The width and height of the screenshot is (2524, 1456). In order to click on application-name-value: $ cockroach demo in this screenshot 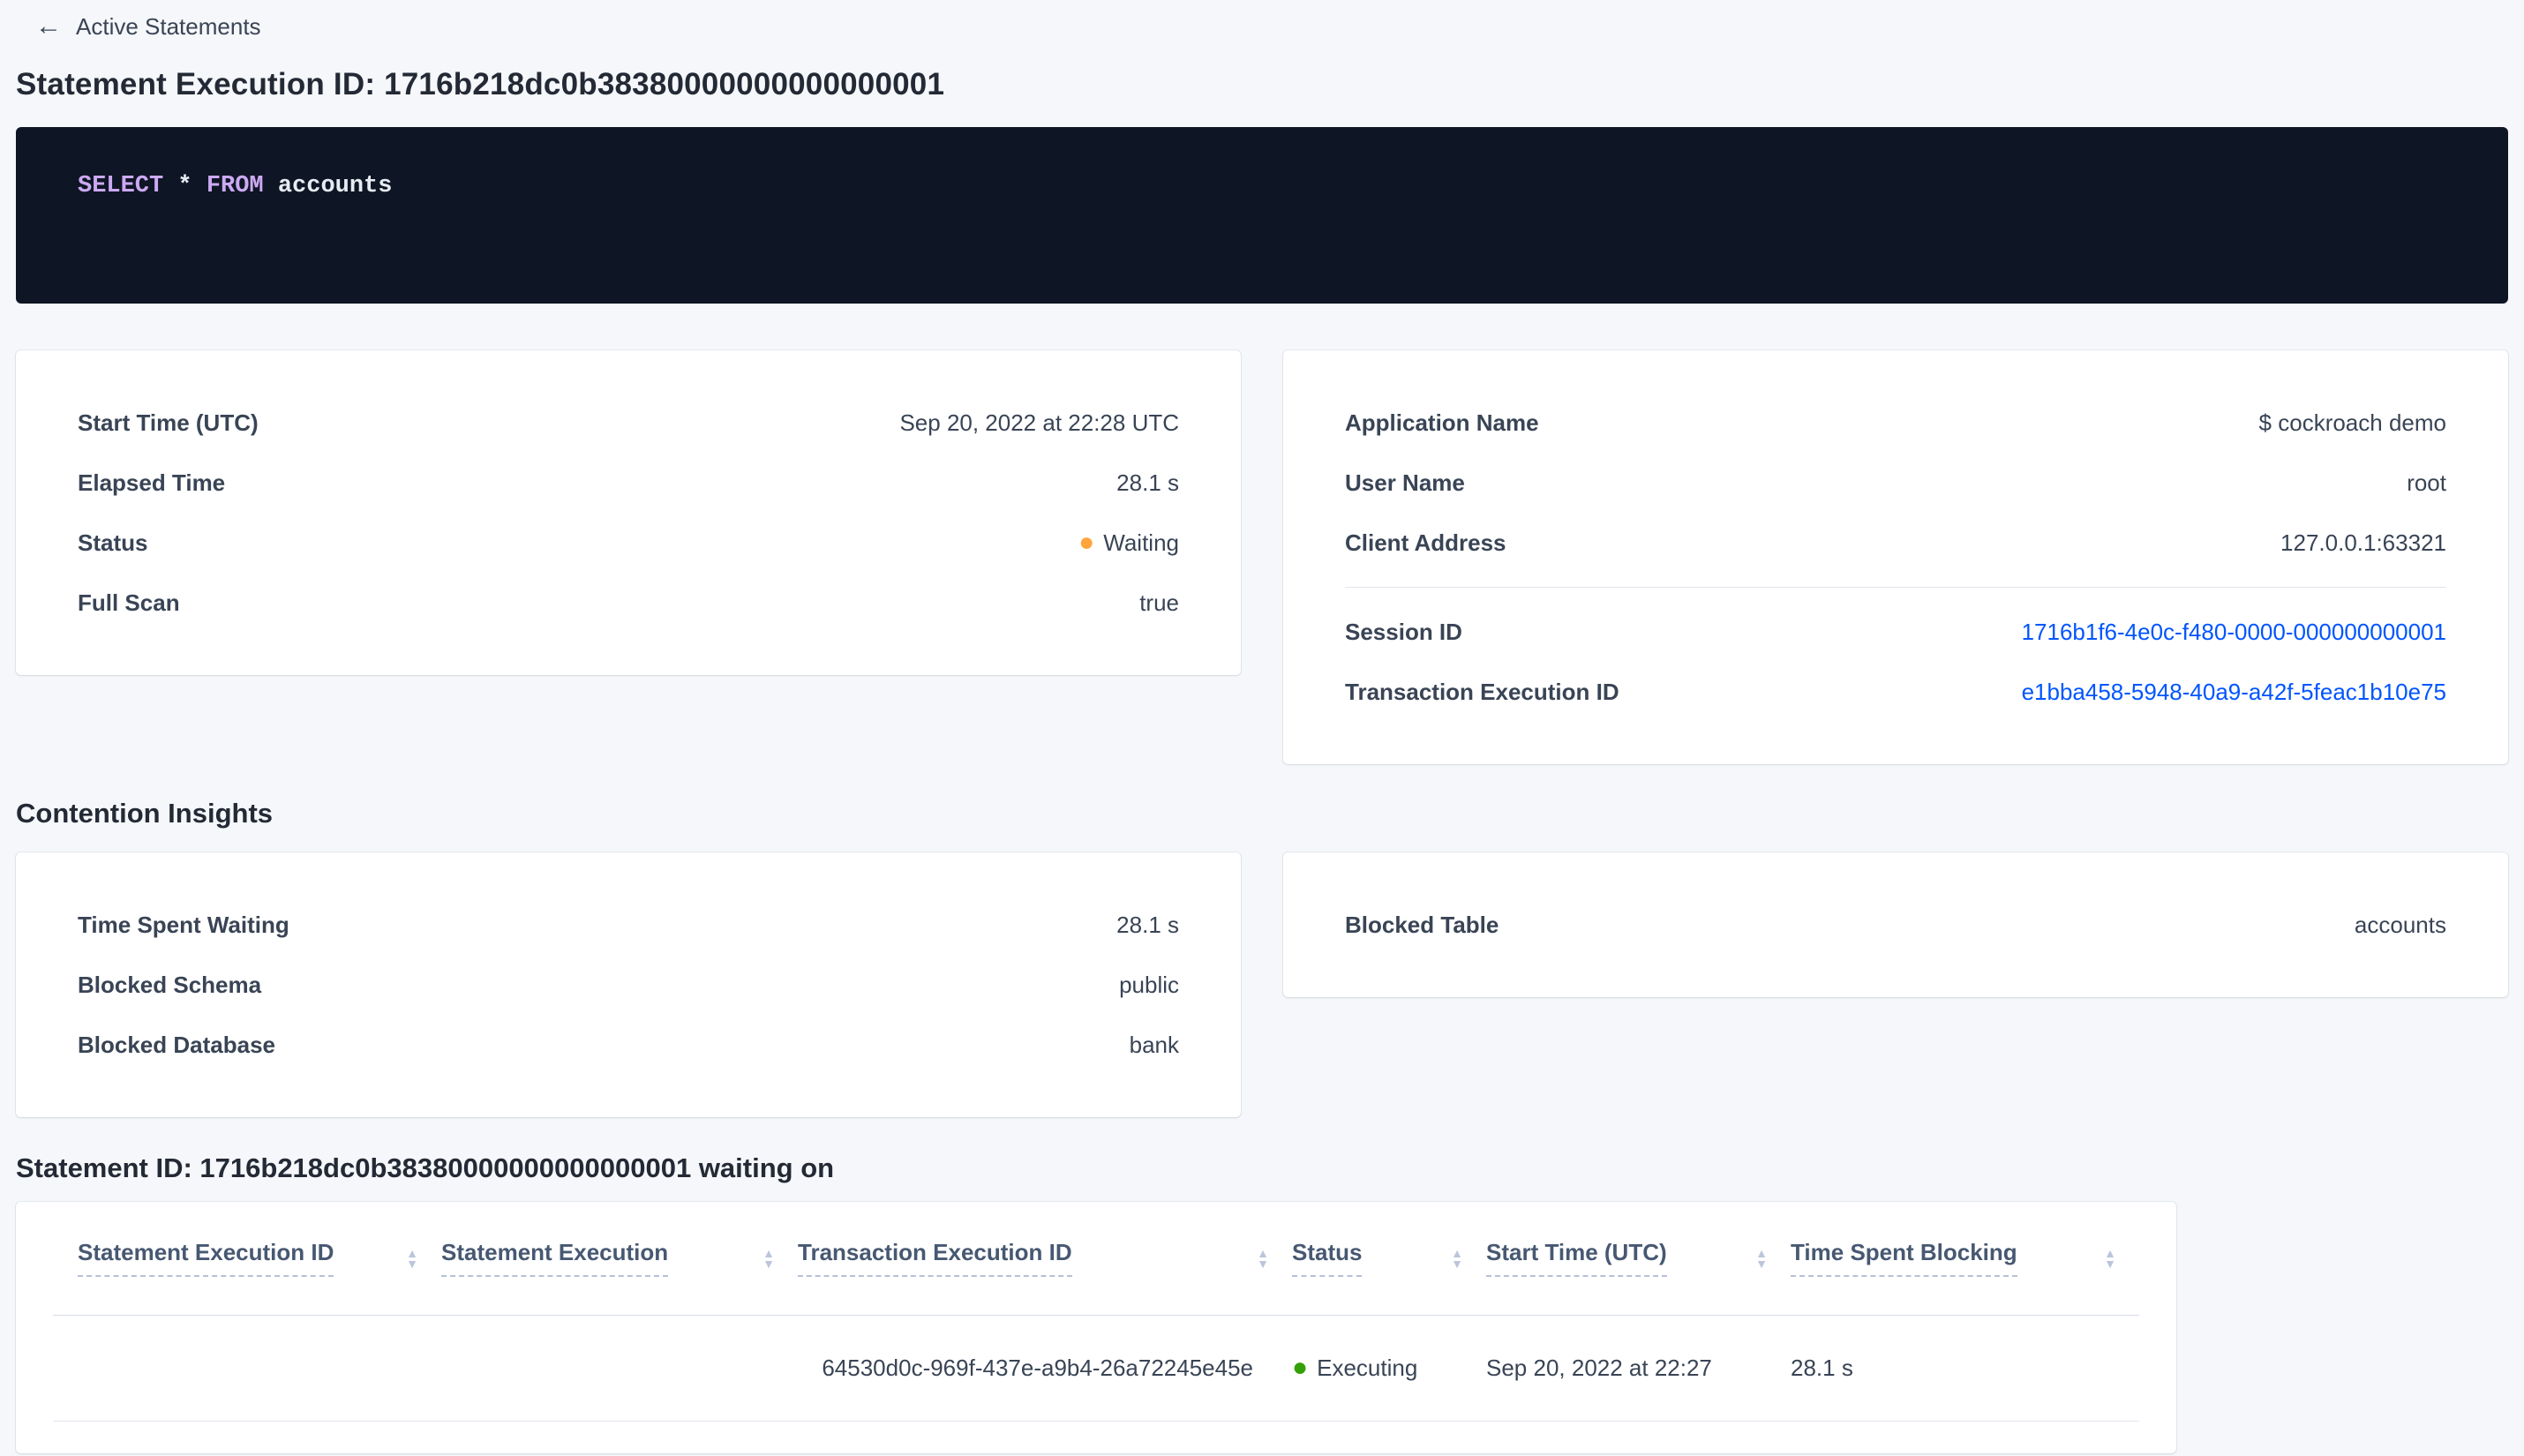, I will do `click(2352, 422)`.